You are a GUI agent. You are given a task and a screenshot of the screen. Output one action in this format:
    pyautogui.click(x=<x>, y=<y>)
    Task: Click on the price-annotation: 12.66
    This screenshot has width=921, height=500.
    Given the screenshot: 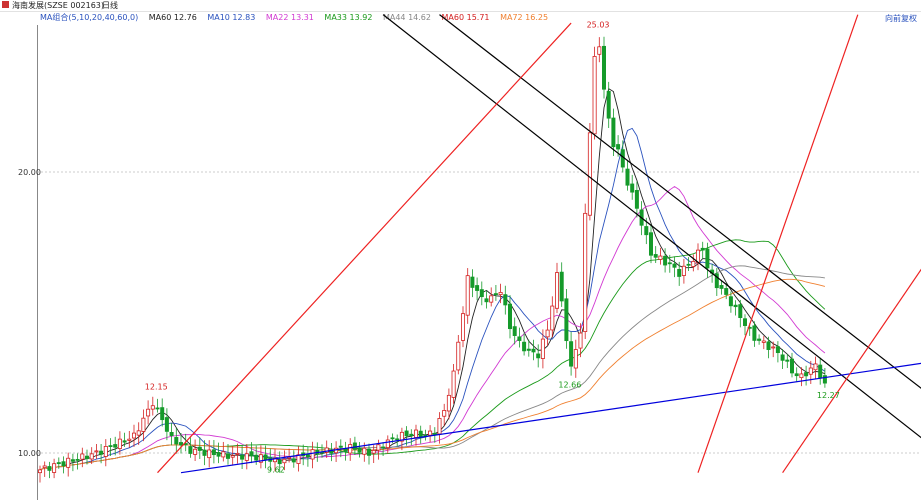 What is the action you would take?
    pyautogui.click(x=569, y=384)
    